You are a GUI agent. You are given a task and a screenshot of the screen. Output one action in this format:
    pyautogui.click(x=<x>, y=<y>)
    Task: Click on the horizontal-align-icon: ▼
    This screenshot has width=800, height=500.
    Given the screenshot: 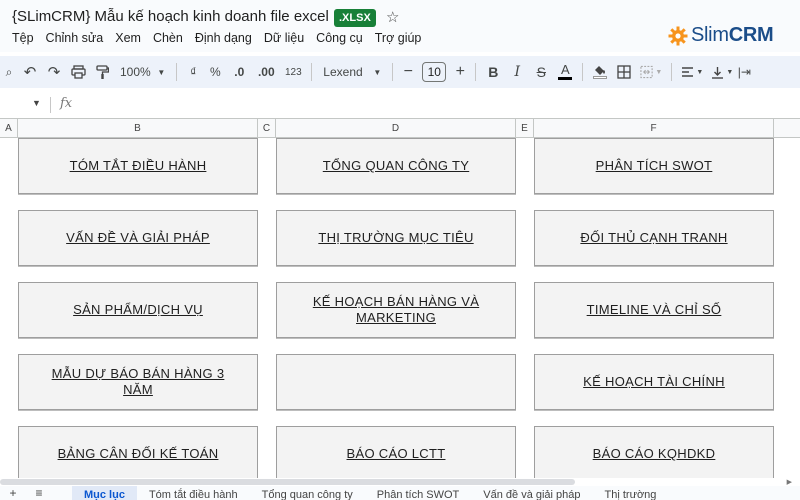 What is the action you would take?
    pyautogui.click(x=692, y=72)
    